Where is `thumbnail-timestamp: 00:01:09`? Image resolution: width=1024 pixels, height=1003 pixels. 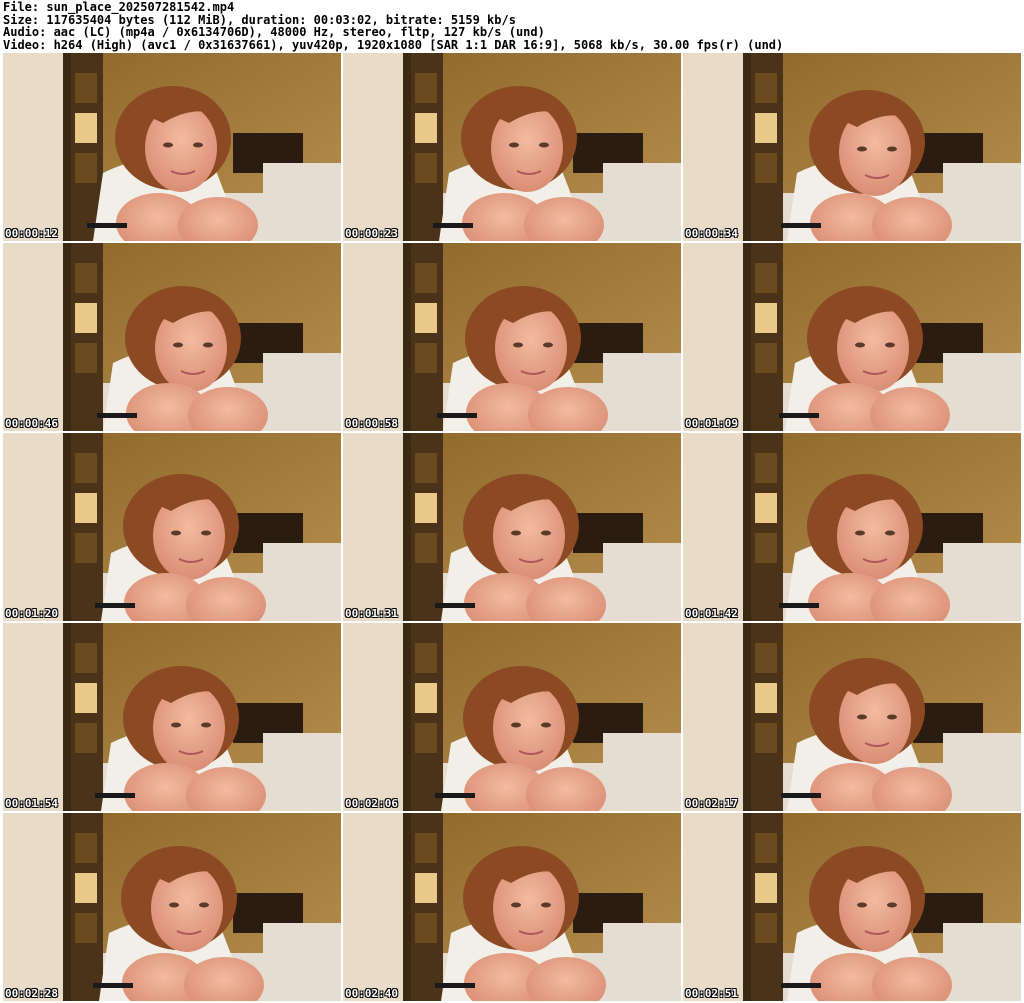
thumbnail-timestamp: 00:01:09 is located at coordinates (711, 423).